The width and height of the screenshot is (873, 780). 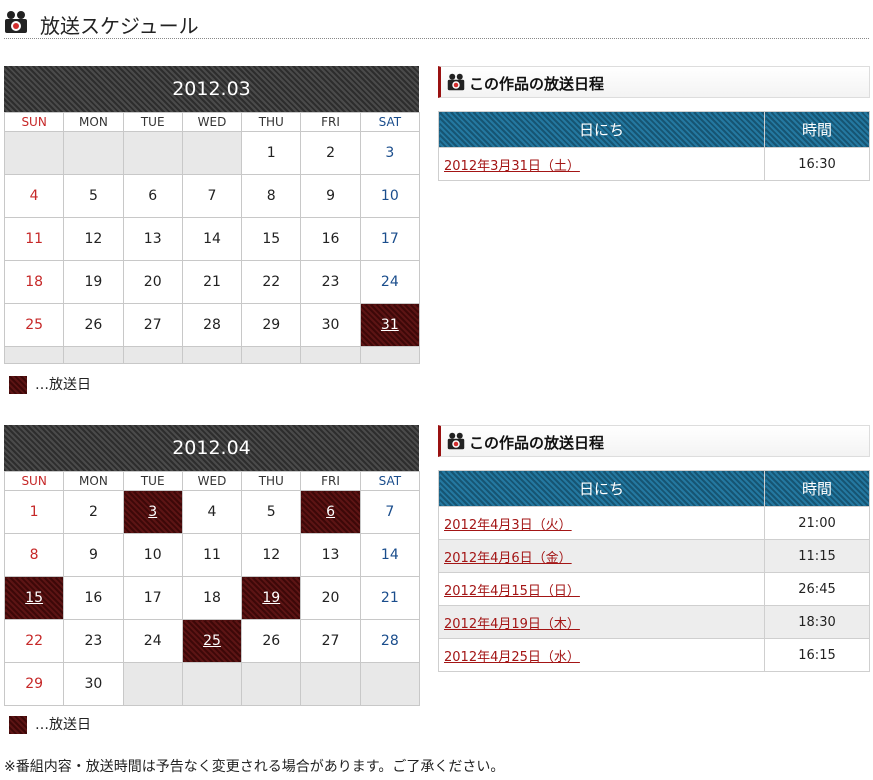 What do you see at coordinates (601, 164) in the screenshot?
I see `date-cell: 2012年3月31日（土）` at bounding box center [601, 164].